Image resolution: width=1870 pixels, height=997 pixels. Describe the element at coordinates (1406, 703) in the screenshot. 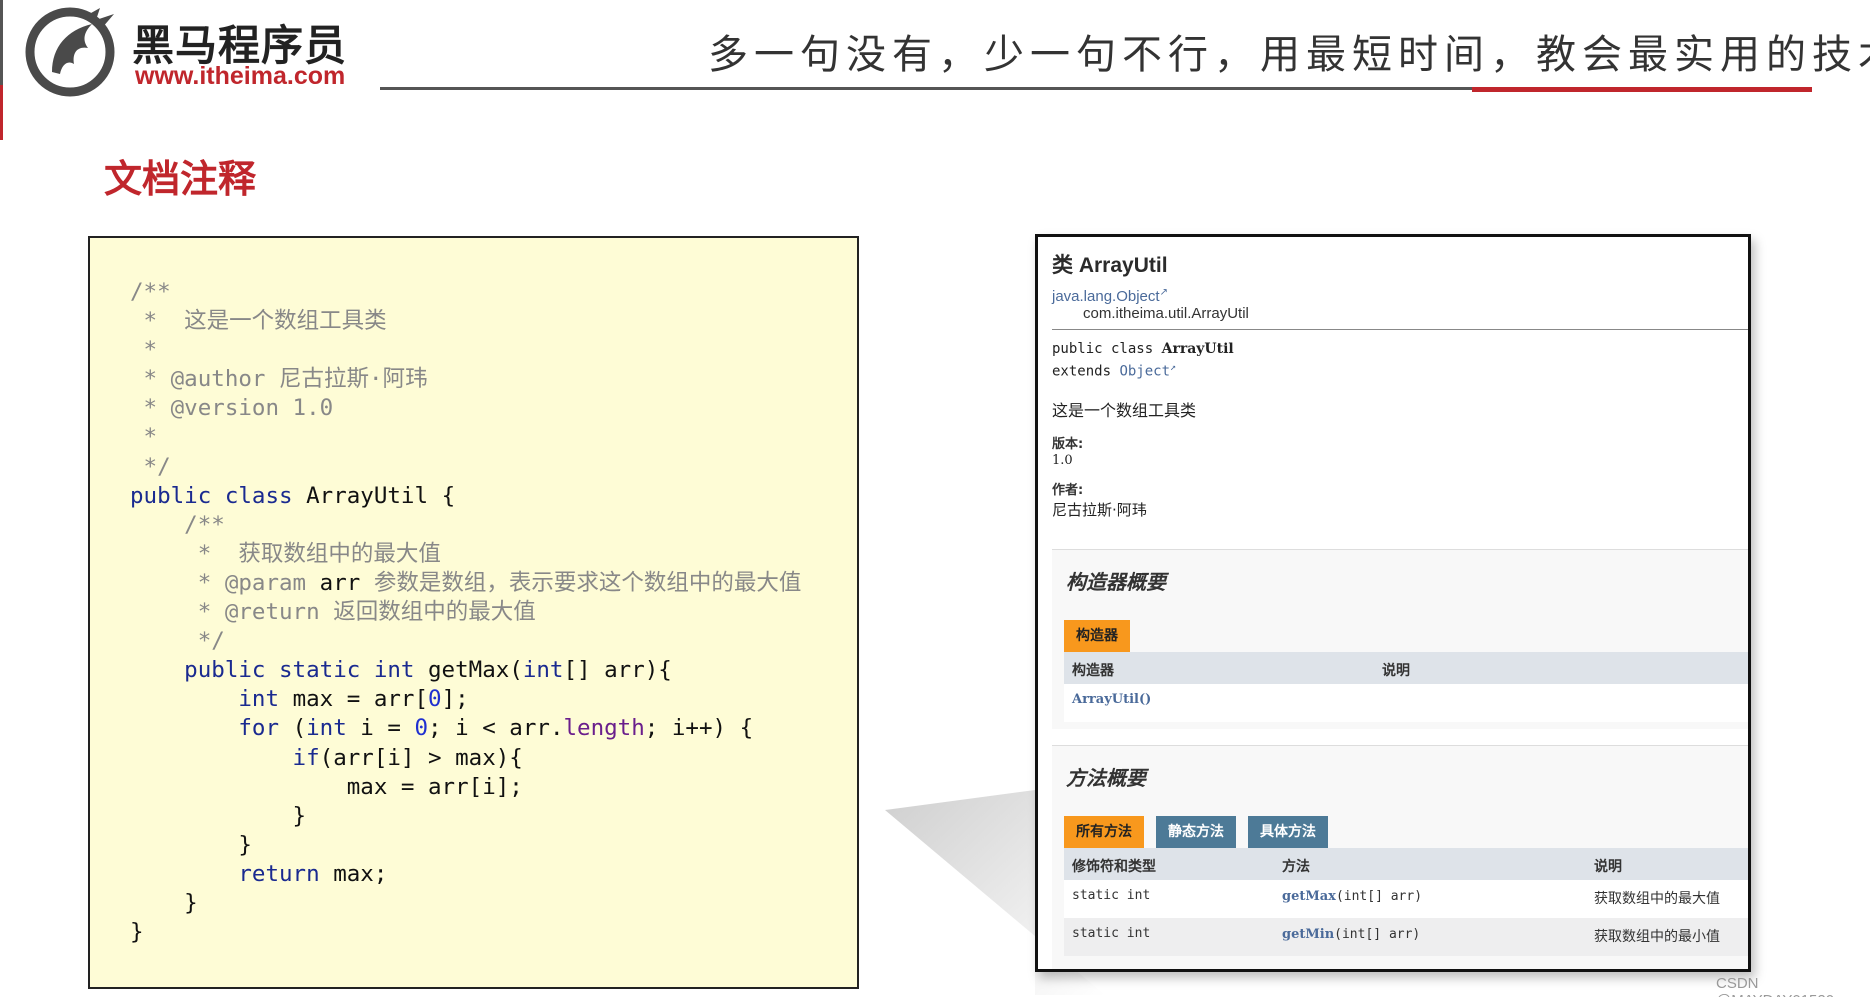

I see `constructor-row: ArrayUtil()` at that location.